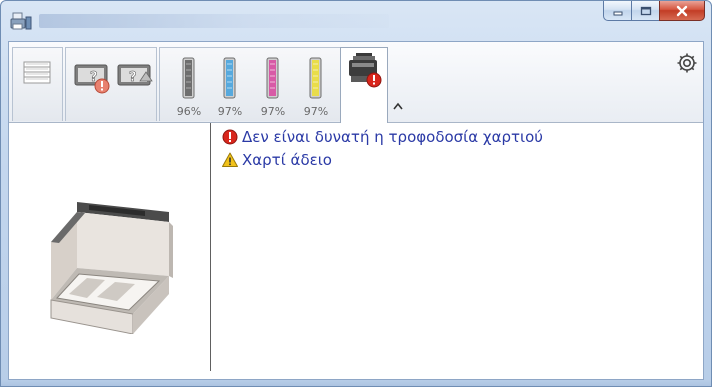 This screenshot has width=712, height=387. I want to click on toner-level-magenta: 97%, so click(273, 111).